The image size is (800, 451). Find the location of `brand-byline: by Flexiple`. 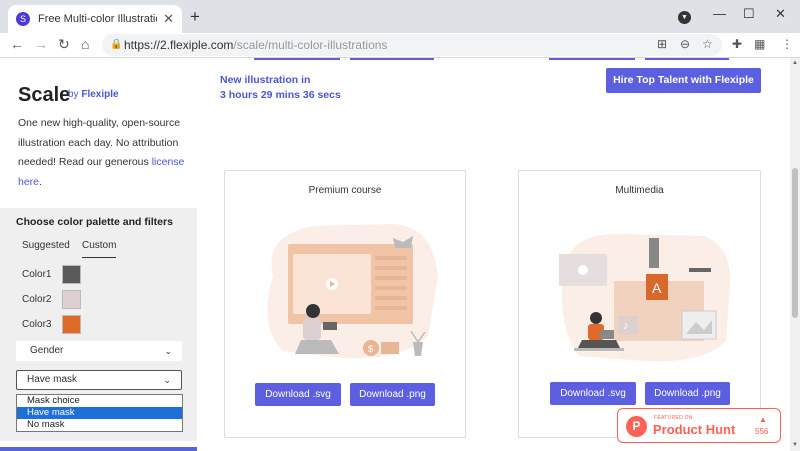

brand-byline: by Flexiple is located at coordinates (93, 94).